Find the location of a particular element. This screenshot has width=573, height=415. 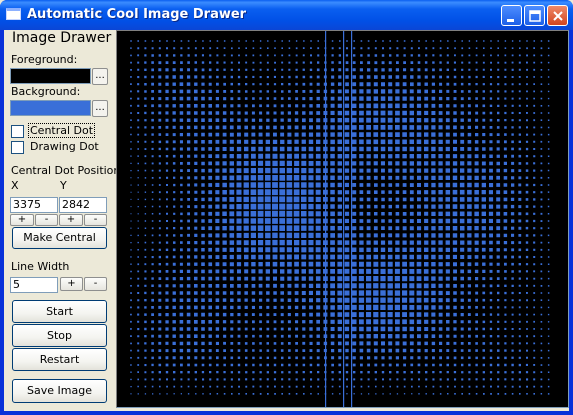

y-position-input: 2842 is located at coordinates (83, 205).